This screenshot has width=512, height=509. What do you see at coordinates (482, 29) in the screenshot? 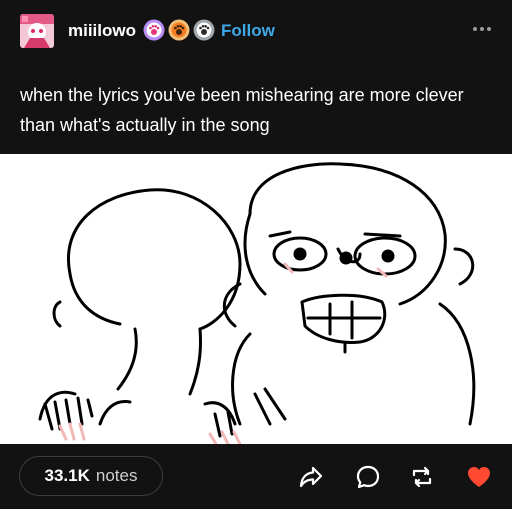
I see `more-options-icon` at bounding box center [482, 29].